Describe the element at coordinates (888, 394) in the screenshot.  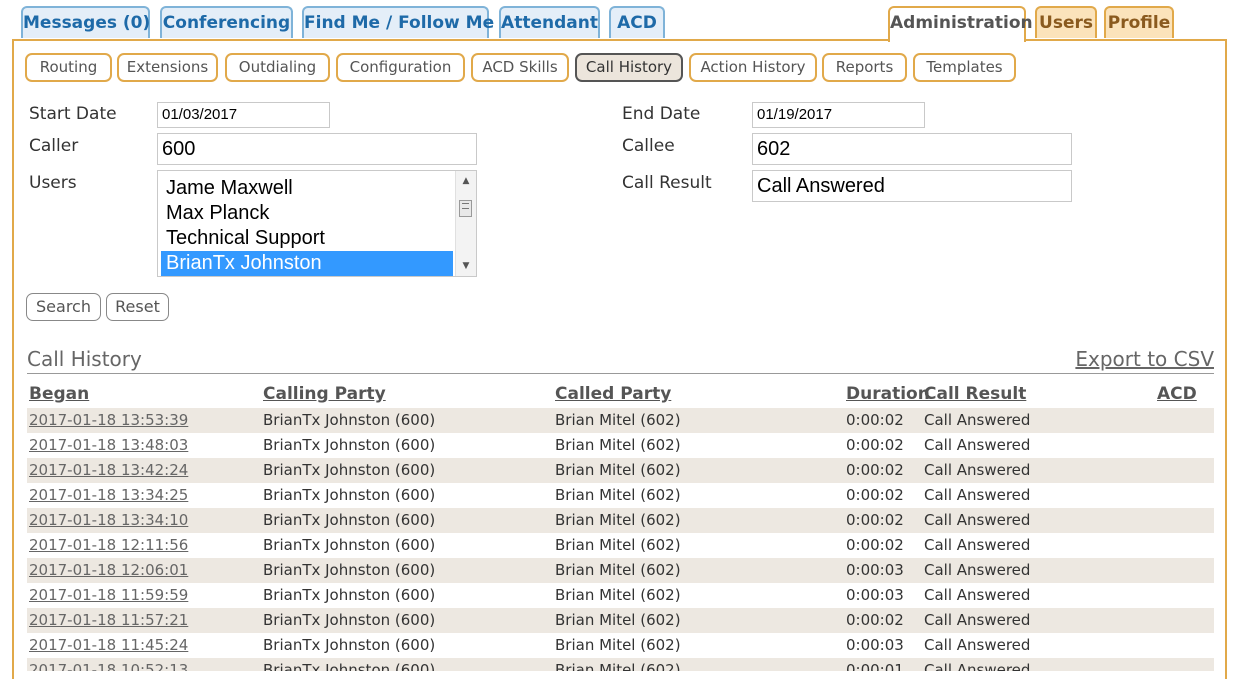
I see `column-header-duration: Duration` at that location.